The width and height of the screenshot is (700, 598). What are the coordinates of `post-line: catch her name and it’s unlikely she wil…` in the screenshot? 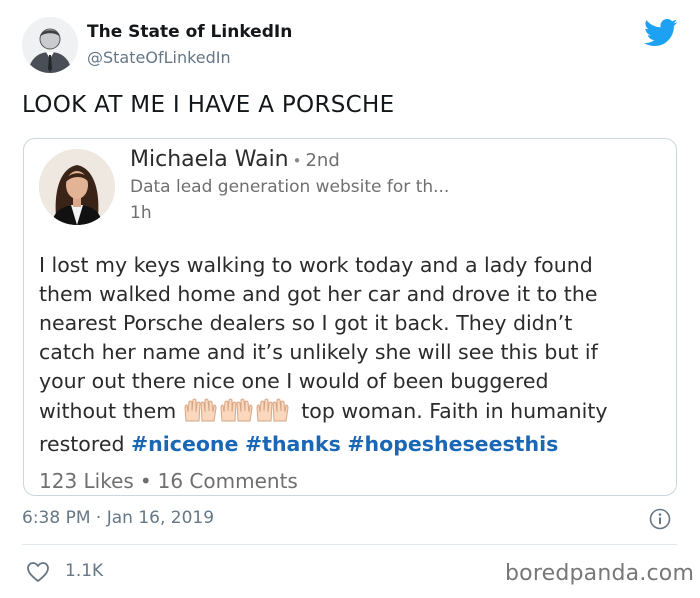 It's located at (318, 352).